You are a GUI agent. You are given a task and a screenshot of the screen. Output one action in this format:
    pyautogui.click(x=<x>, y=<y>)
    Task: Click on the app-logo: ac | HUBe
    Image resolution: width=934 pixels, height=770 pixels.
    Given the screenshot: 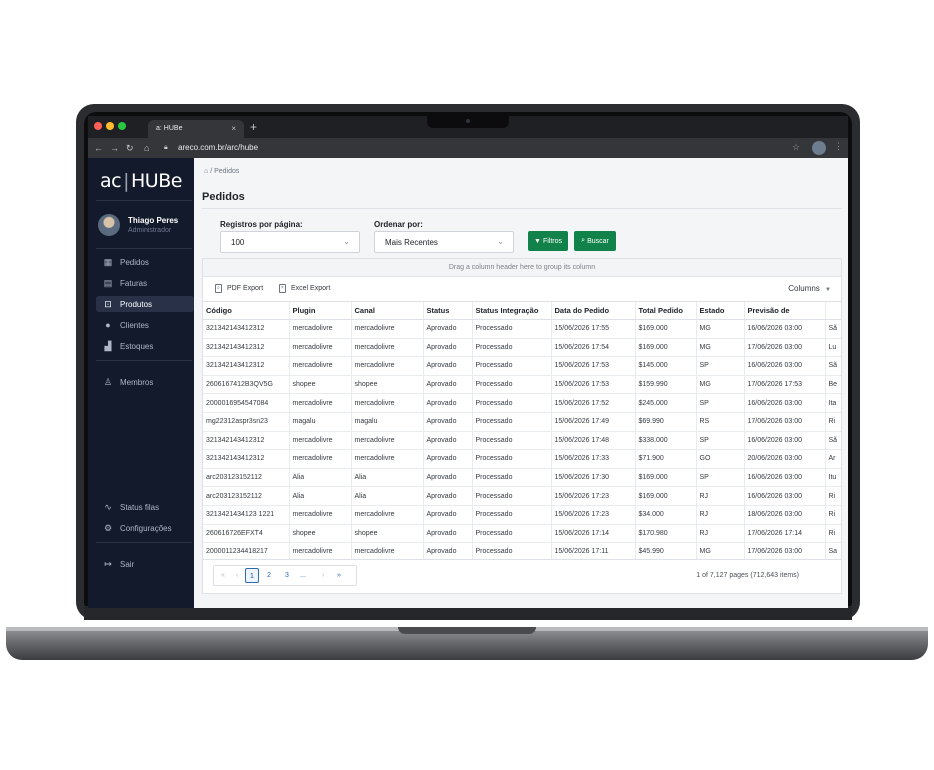 What is the action you would take?
    pyautogui.click(x=141, y=181)
    